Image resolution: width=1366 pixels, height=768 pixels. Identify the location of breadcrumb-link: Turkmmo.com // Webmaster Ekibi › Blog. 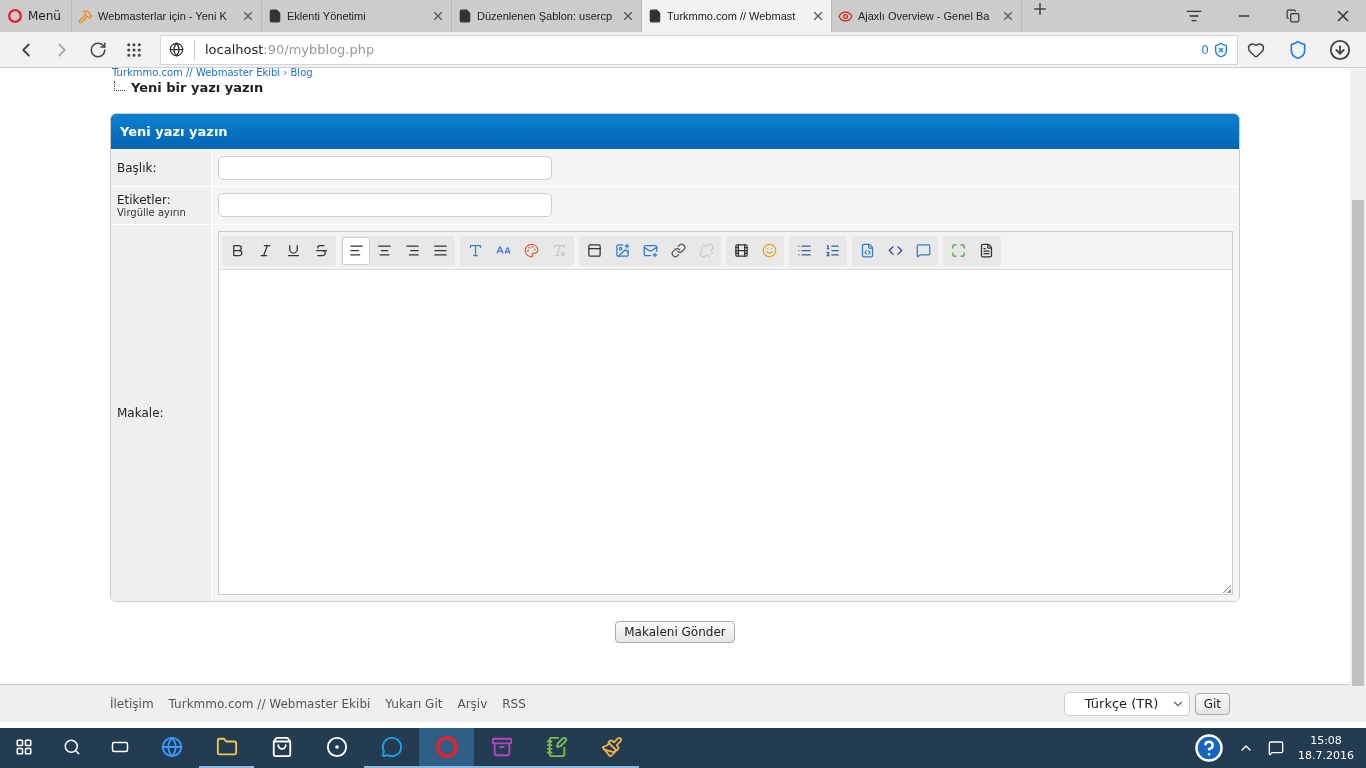
(675, 73).